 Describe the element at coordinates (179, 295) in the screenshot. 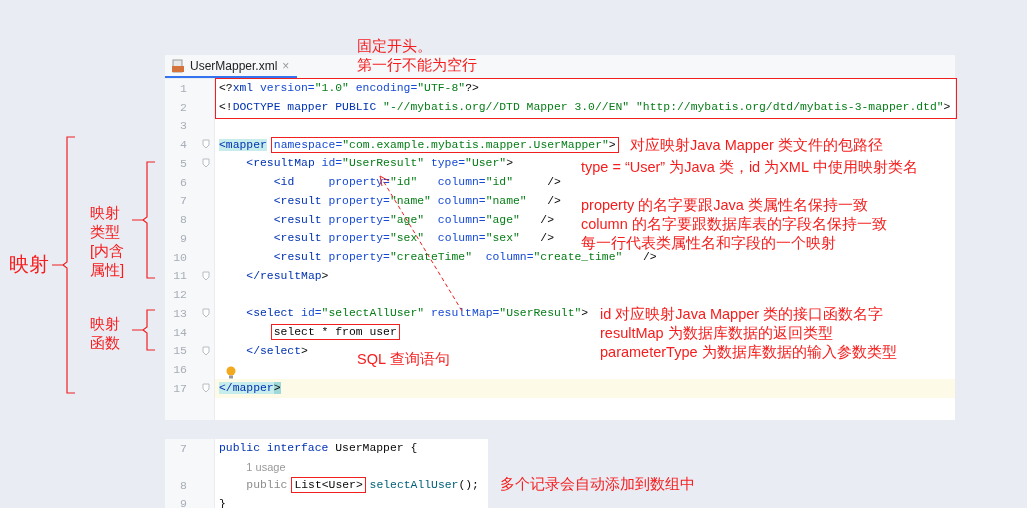

I see `line-number: 12` at that location.